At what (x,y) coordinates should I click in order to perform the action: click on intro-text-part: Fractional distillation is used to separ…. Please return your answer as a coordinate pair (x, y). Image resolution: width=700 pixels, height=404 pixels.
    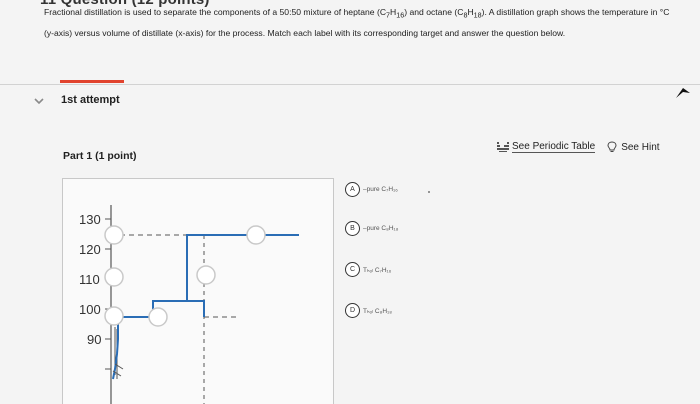
    Looking at the image, I should click on (215, 12).